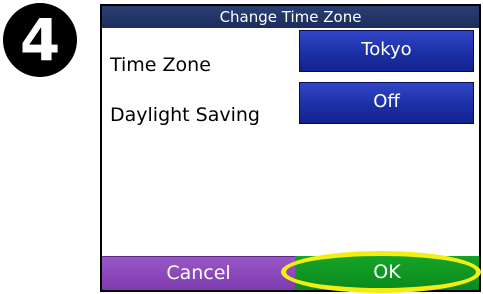 This screenshot has width=483, height=294. I want to click on time-zone-label: Time Zone, so click(160, 65).